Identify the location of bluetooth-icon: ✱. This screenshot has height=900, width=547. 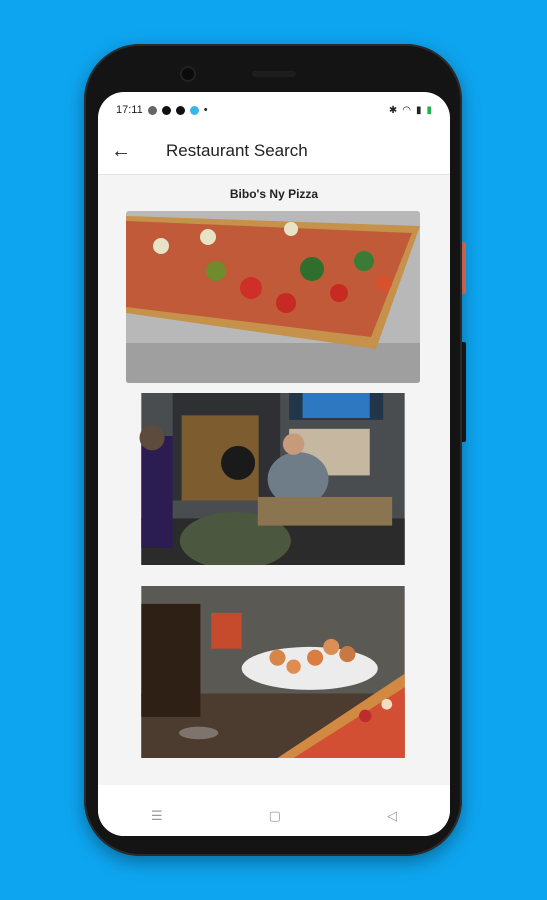
(393, 110).